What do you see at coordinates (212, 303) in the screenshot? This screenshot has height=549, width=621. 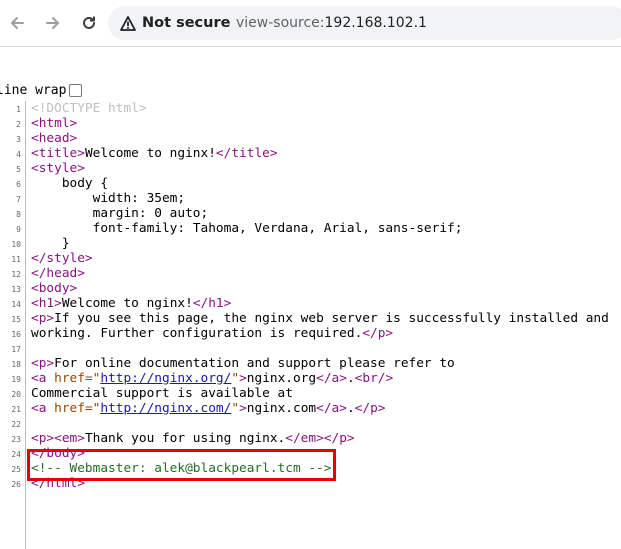 I see `code-token: </h1>` at bounding box center [212, 303].